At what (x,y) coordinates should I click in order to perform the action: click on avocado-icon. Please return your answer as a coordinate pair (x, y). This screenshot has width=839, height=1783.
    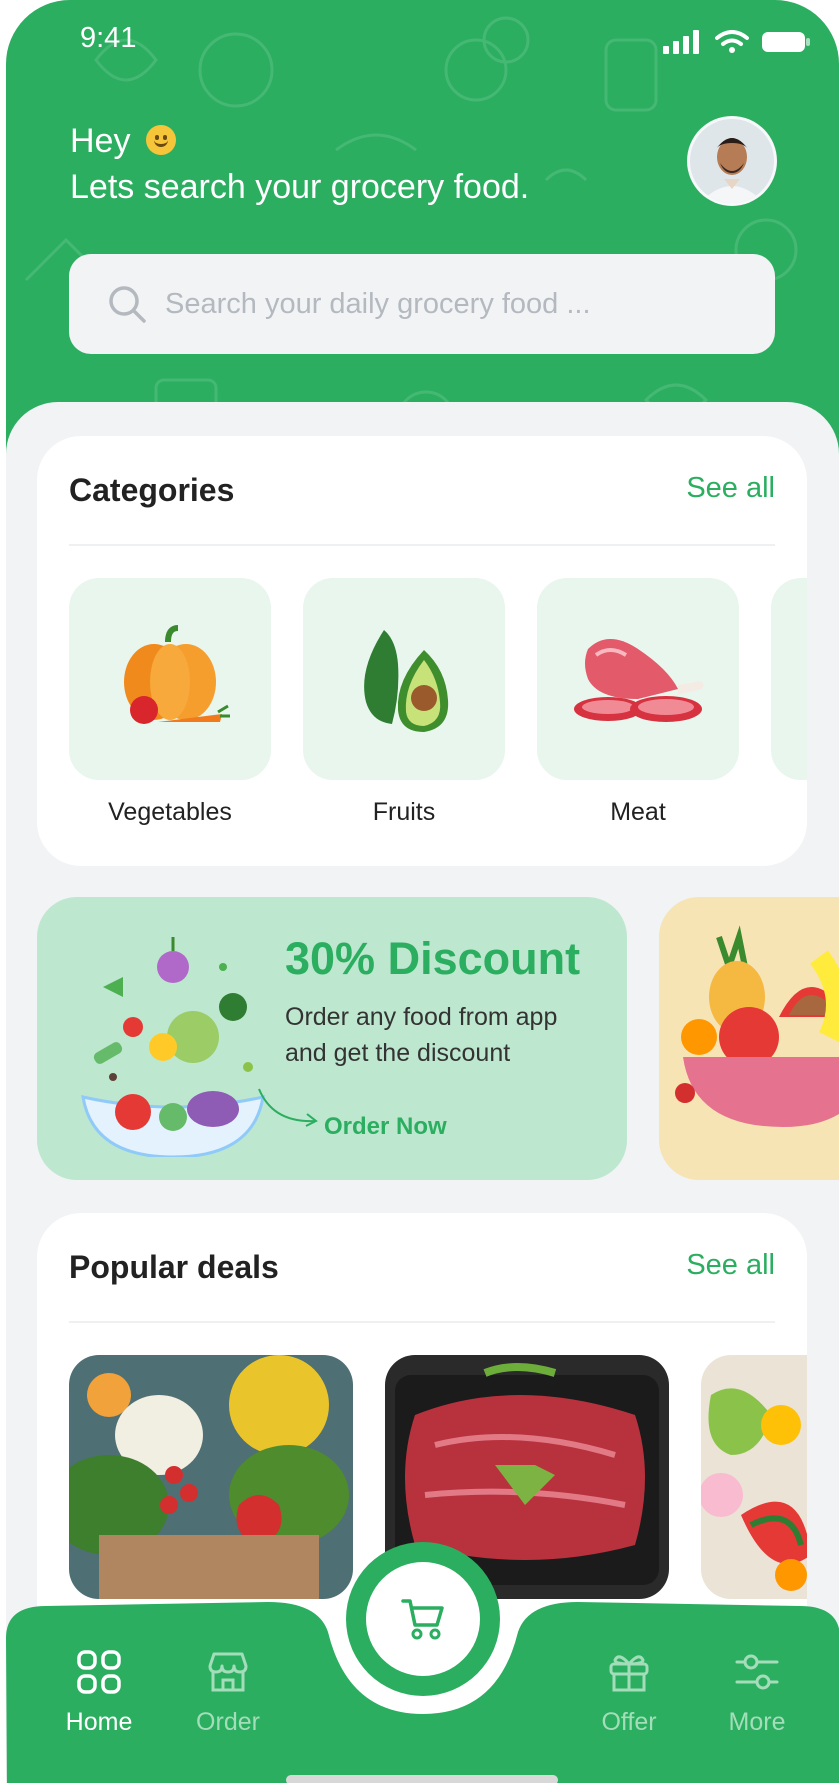
    Looking at the image, I should click on (406, 681).